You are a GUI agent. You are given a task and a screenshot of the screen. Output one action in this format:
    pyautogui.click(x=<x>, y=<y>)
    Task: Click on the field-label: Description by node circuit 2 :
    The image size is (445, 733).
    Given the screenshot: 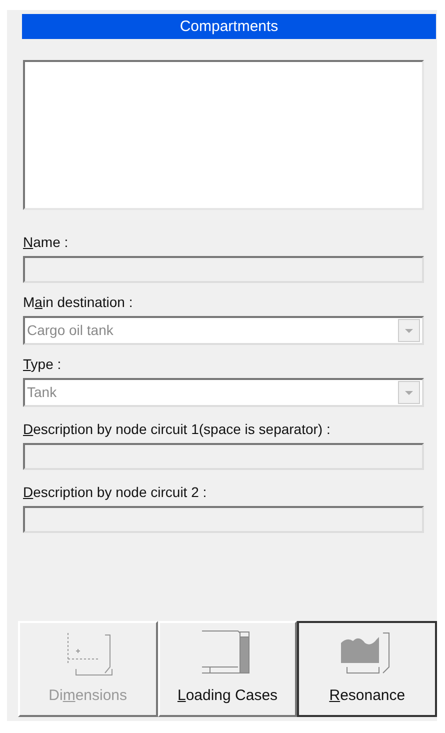 What is the action you would take?
    pyautogui.click(x=115, y=492)
    